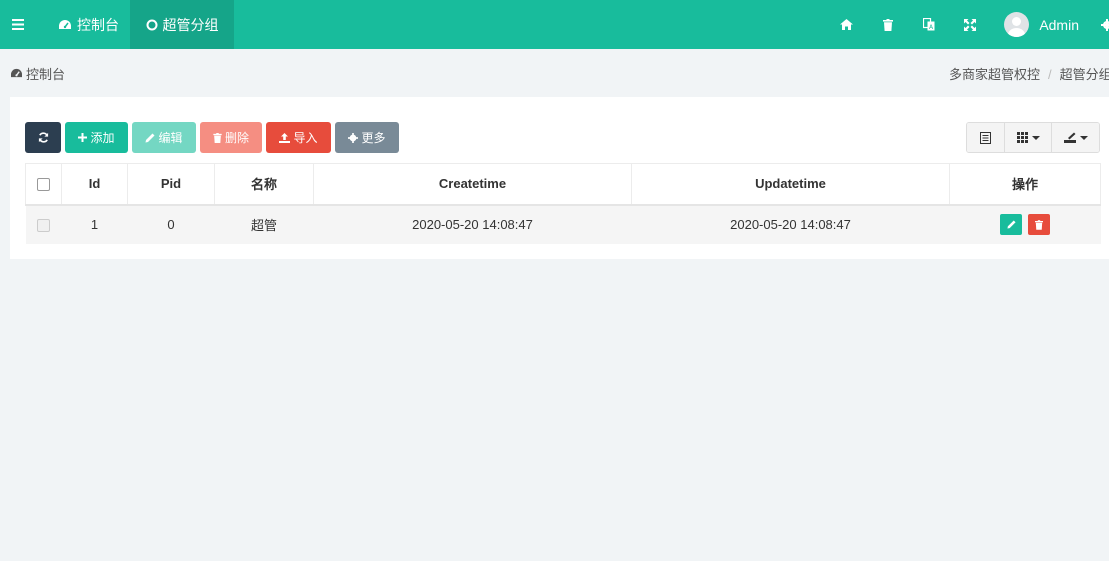 This screenshot has height=561, width=1109. I want to click on export-button, so click(1075, 137).